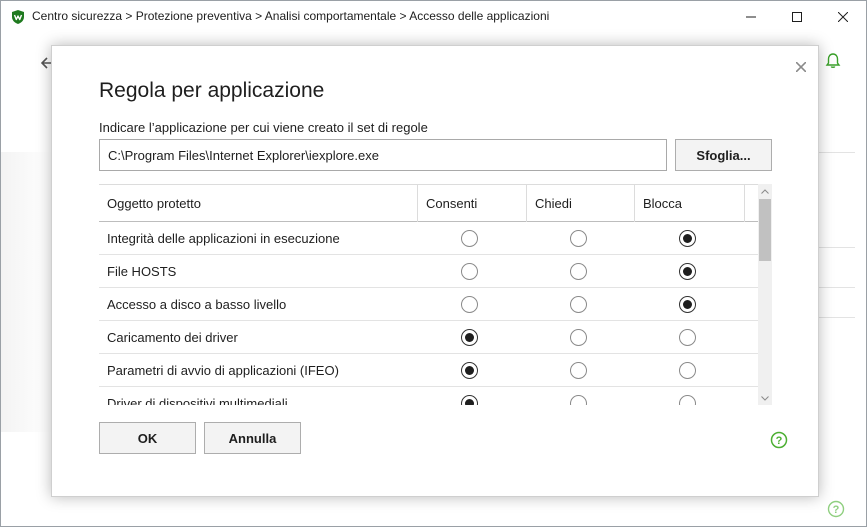 Image resolution: width=867 pixels, height=527 pixels. I want to click on chevron-up-icon, so click(765, 191).